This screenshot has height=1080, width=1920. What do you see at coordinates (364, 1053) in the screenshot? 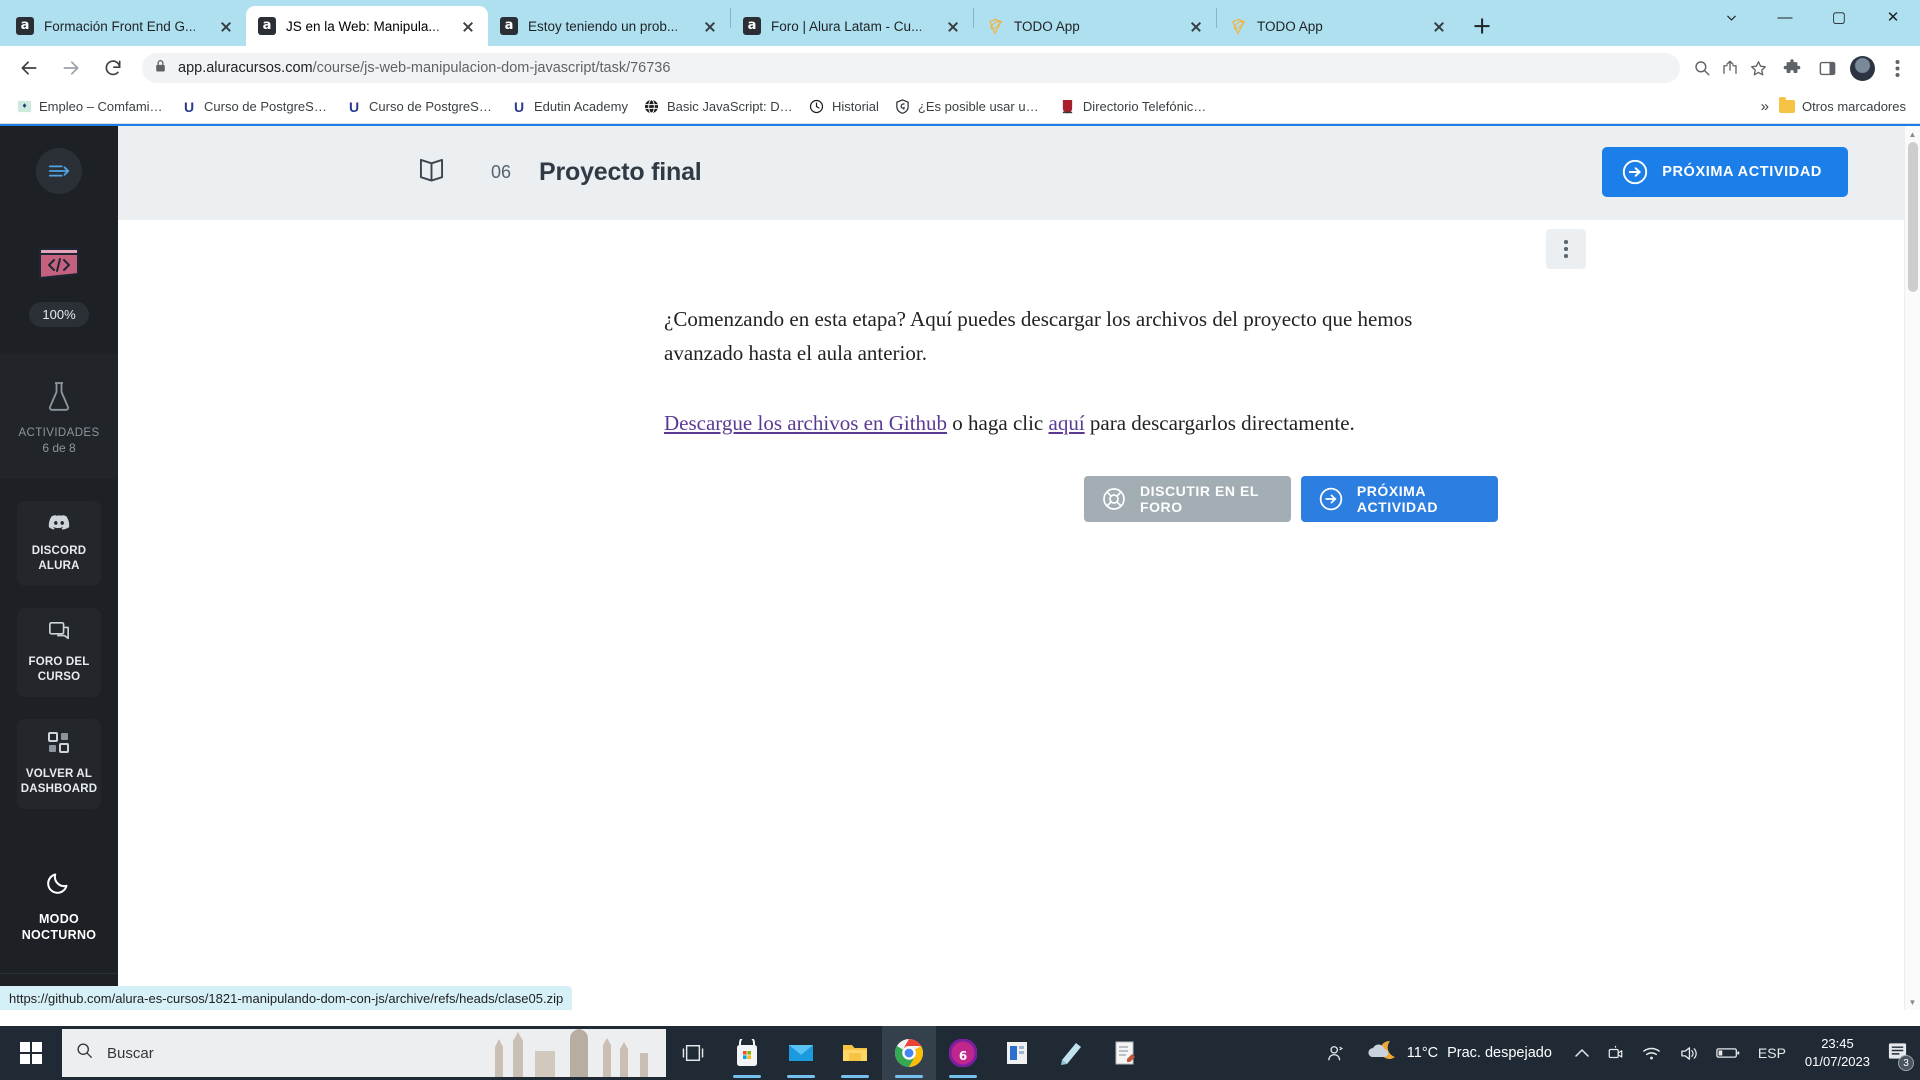
I see `taskbar-search: Buscar` at bounding box center [364, 1053].